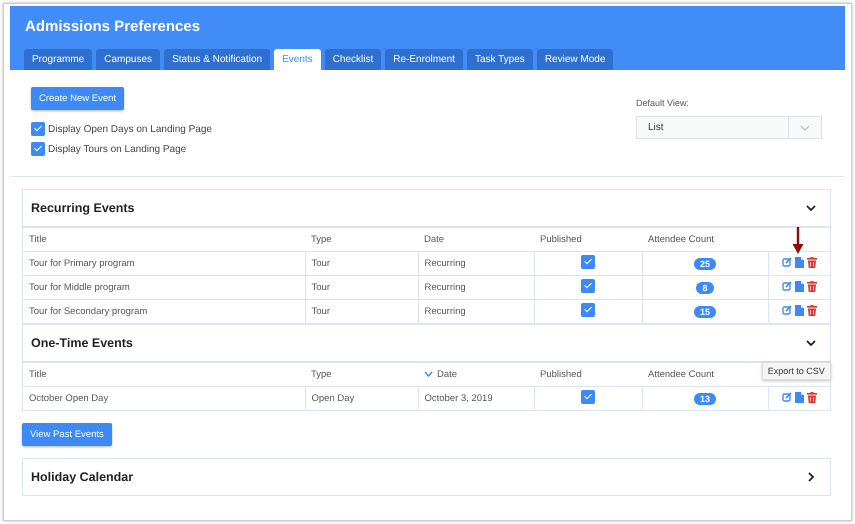 This screenshot has width=855, height=524. I want to click on section-title: One-Time Events, so click(82, 343).